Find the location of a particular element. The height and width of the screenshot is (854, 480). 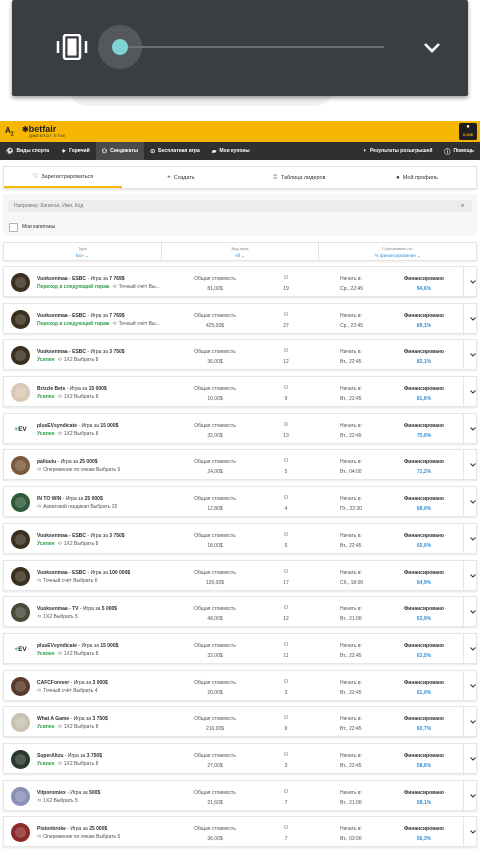

total-cost-value: 36,00$ is located at coordinates (215, 362).